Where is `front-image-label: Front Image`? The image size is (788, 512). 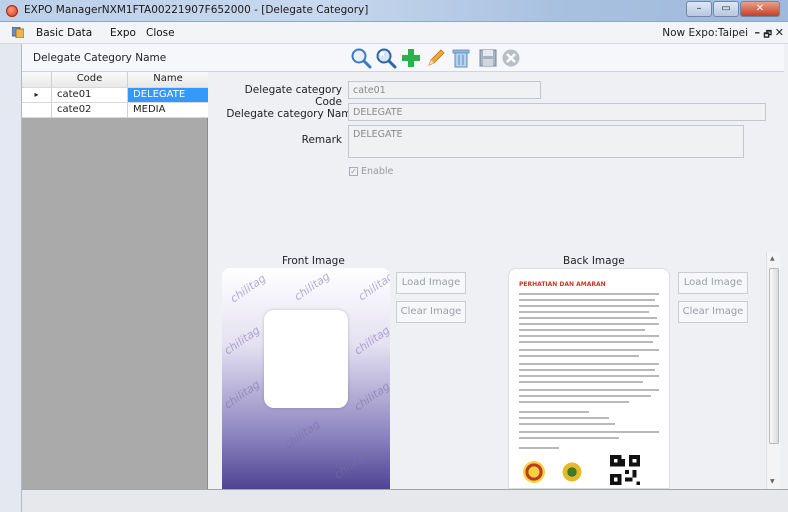 front-image-label: Front Image is located at coordinates (313, 261).